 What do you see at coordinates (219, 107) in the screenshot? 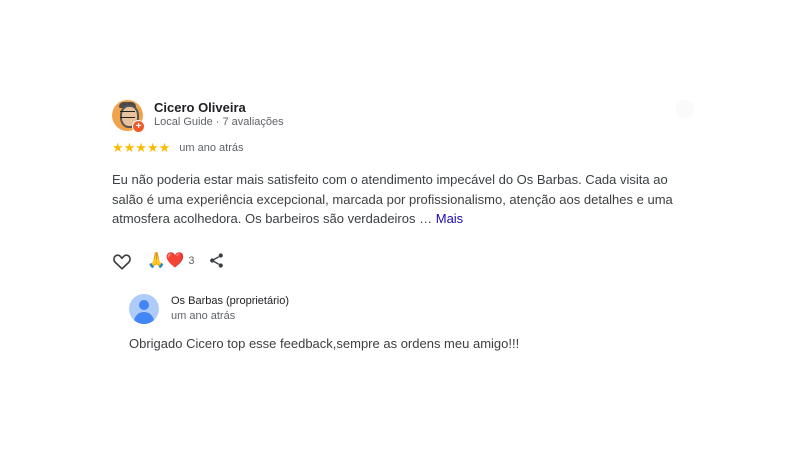
I see `reviewer-name: Cicero Oliveira` at bounding box center [219, 107].